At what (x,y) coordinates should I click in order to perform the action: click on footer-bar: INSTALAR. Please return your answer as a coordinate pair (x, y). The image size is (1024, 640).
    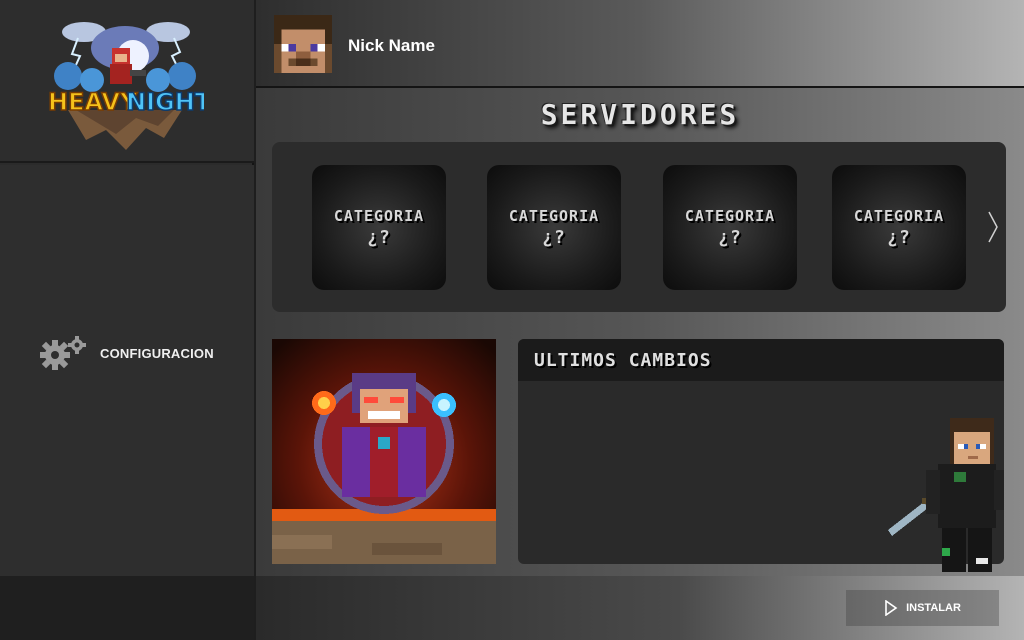
    Looking at the image, I should click on (640, 608).